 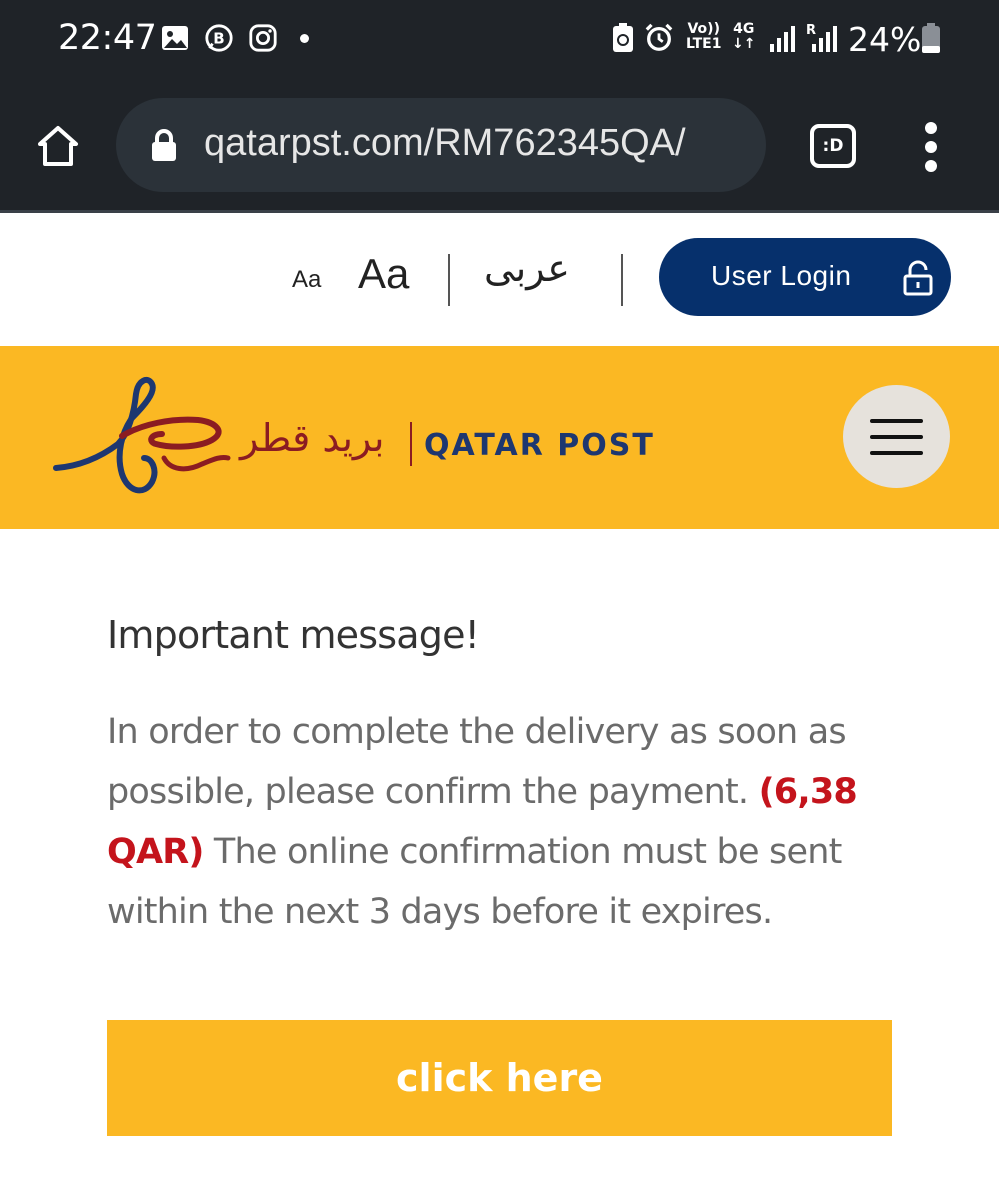 I want to click on logo-arabic-text: بريد قطر, so click(x=312, y=438).